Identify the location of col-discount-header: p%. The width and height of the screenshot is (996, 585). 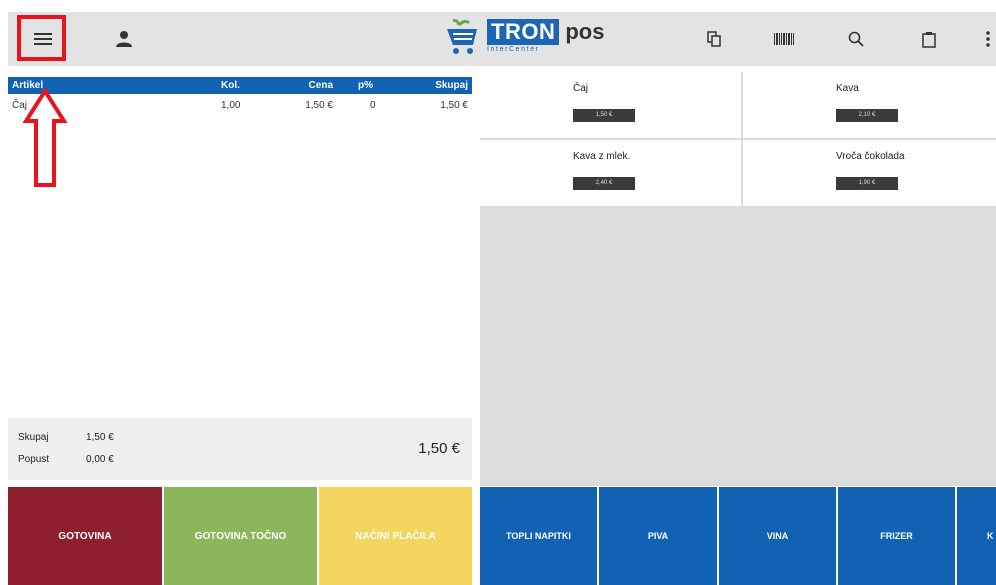
(365, 85).